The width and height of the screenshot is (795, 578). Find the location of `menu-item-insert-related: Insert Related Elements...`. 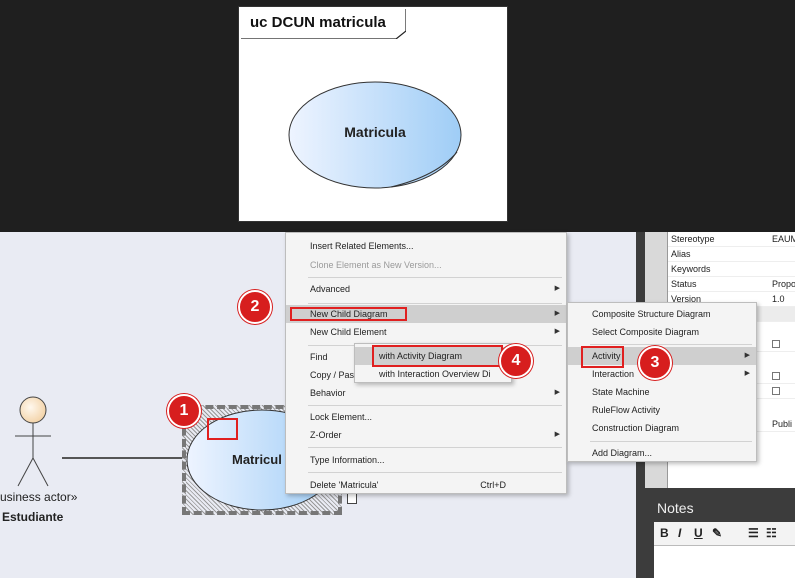

menu-item-insert-related: Insert Related Elements... is located at coordinates (426, 246).